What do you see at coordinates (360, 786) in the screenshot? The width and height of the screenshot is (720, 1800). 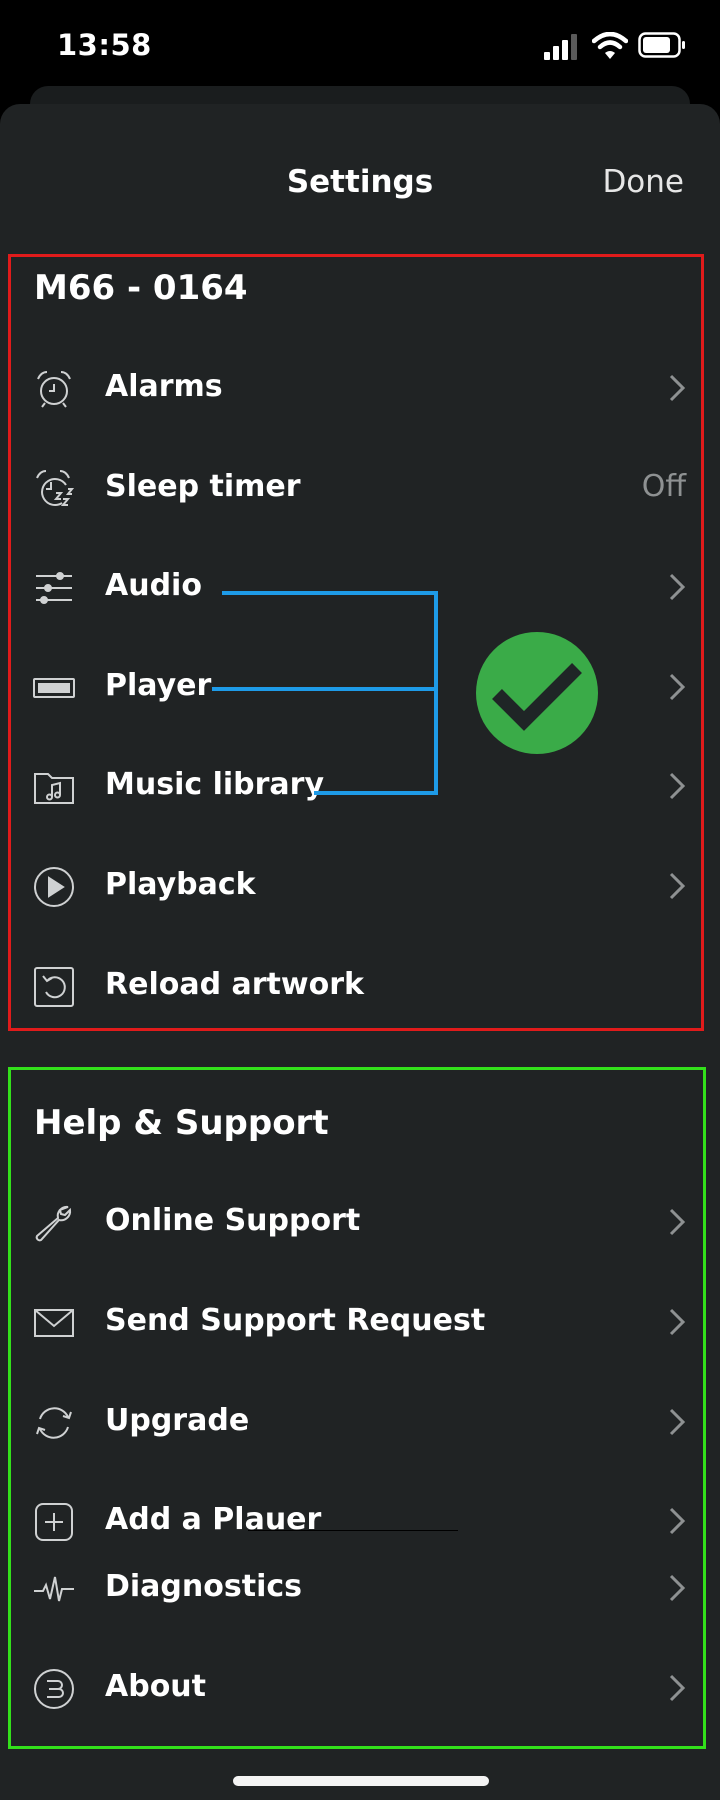 I see `settings-row-music-library: Music library` at bounding box center [360, 786].